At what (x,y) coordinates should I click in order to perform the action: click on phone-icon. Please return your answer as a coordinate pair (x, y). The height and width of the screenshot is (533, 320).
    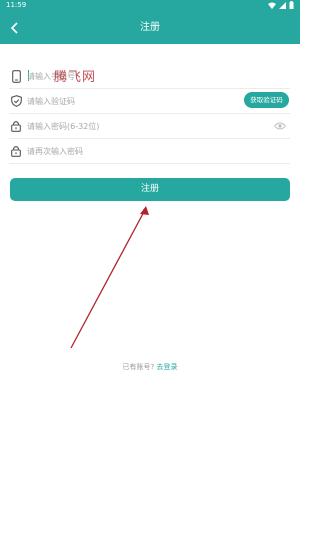
    Looking at the image, I should click on (16, 76).